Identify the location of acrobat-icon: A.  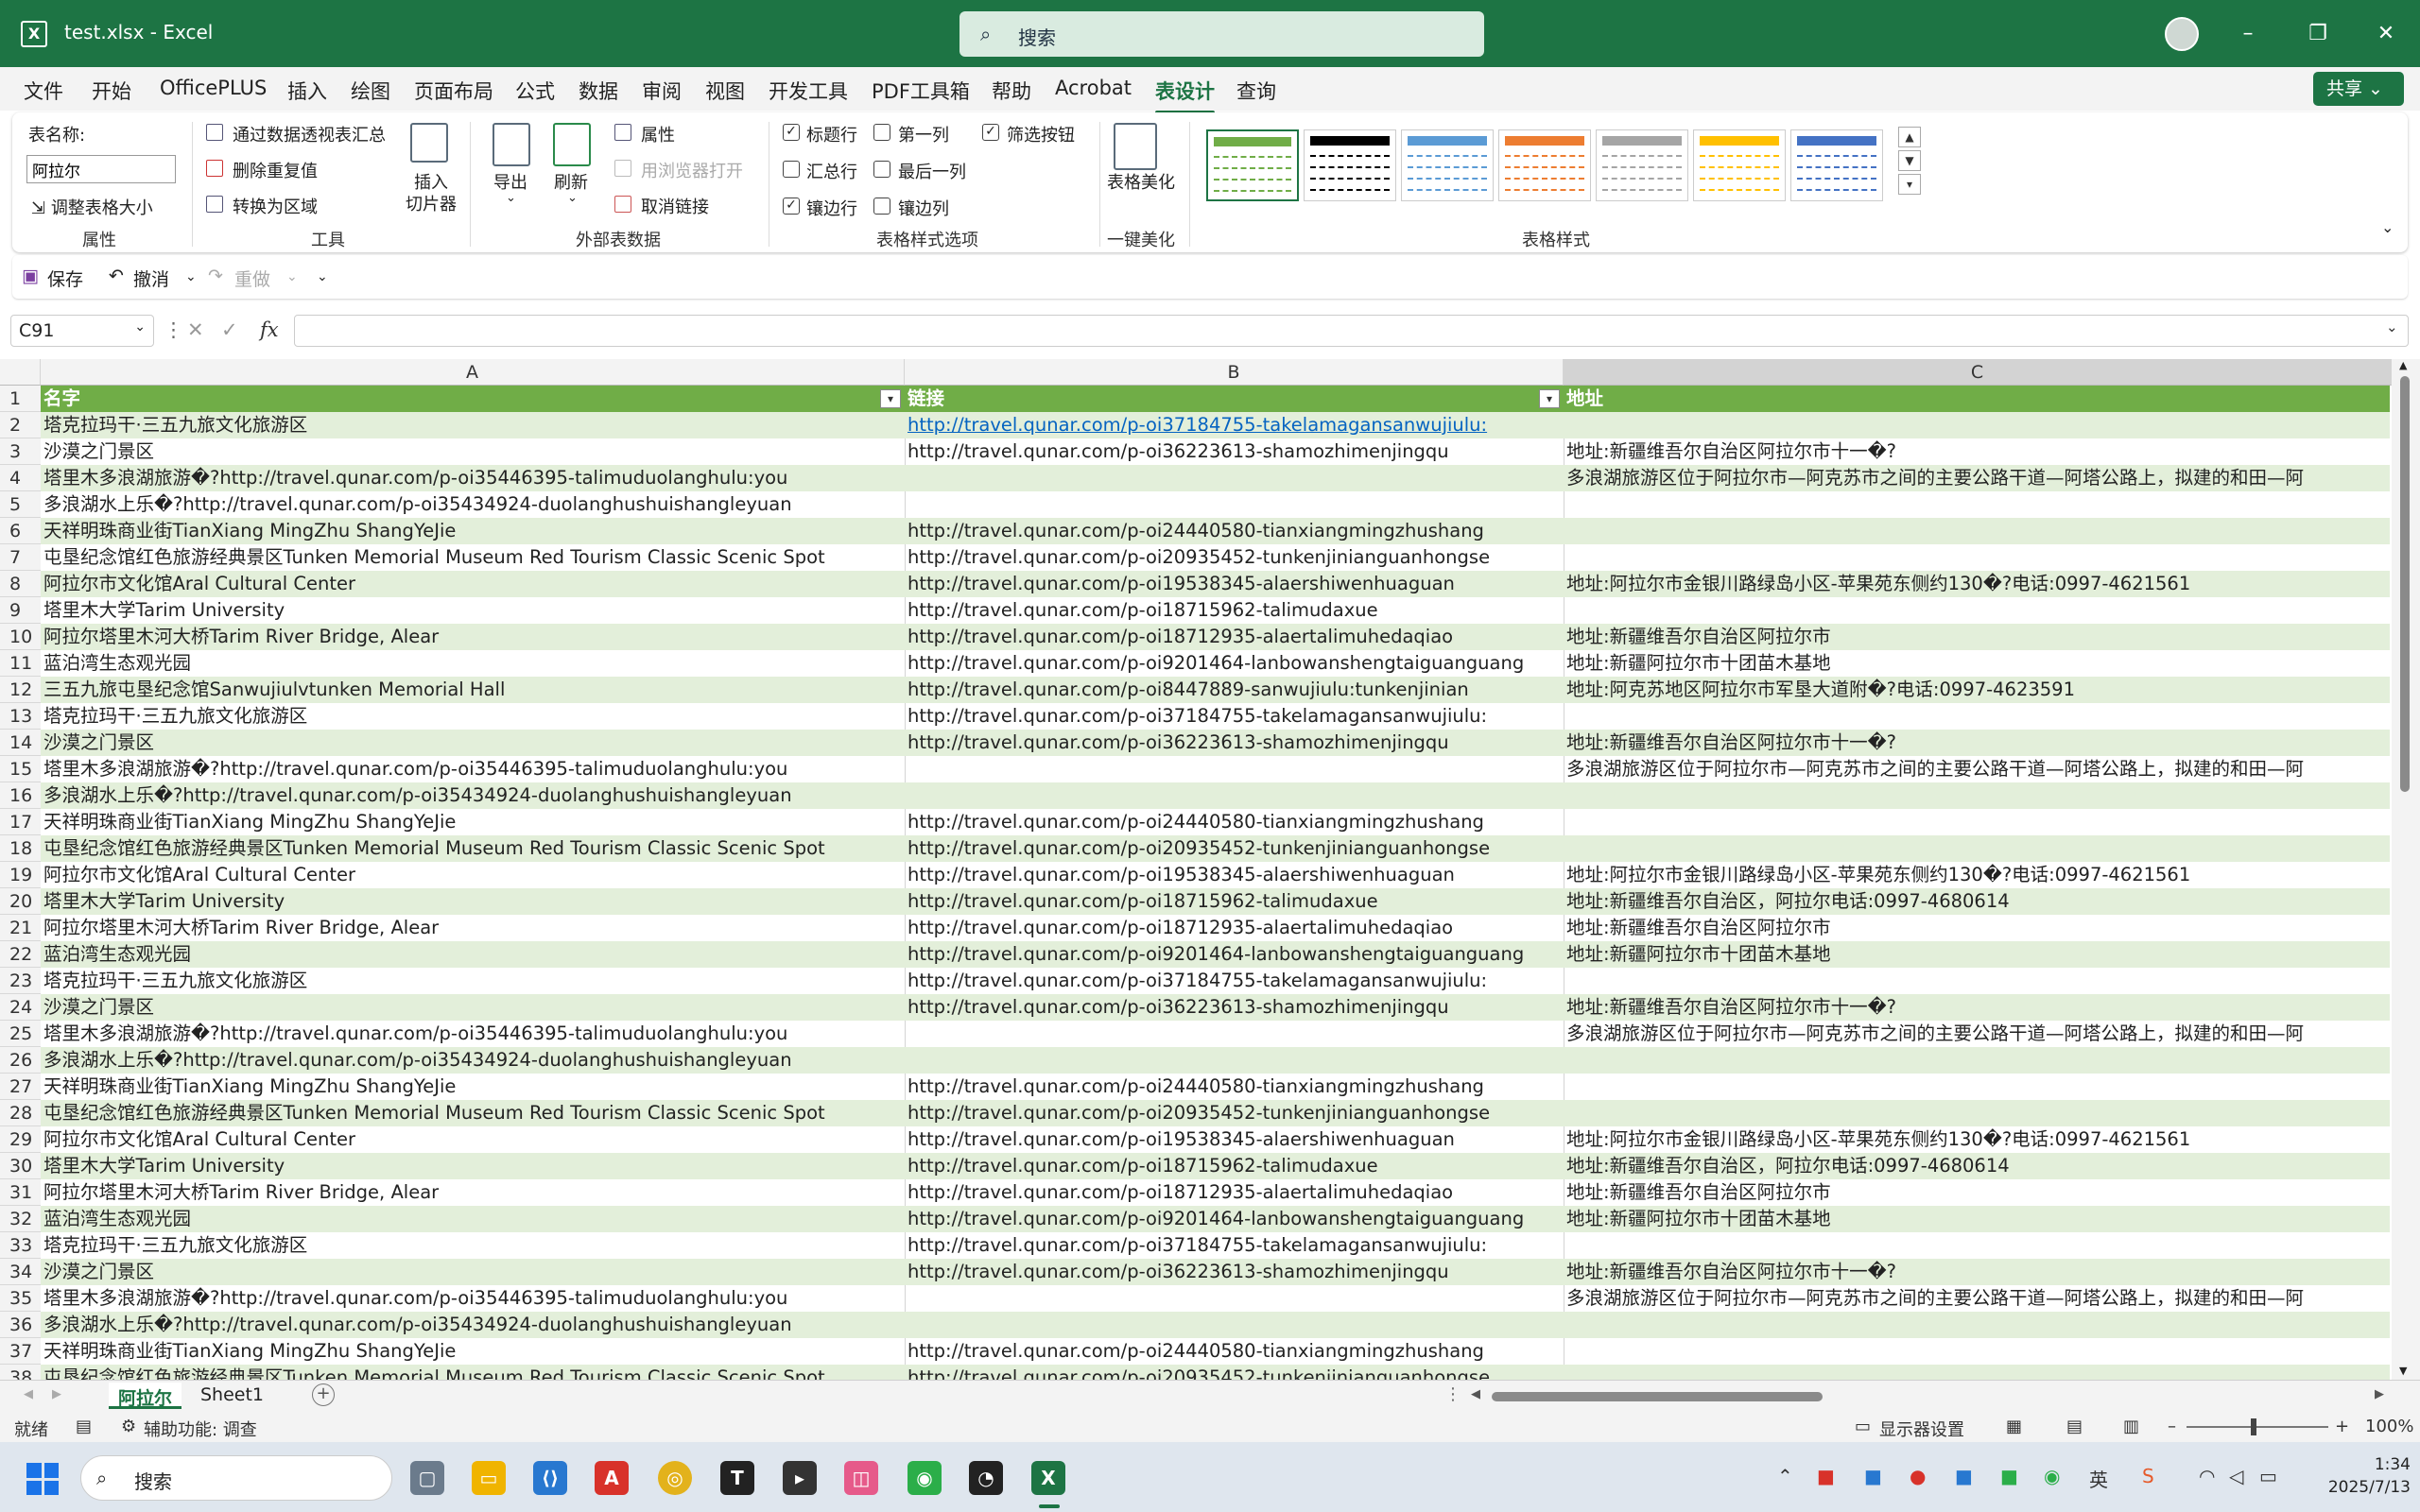
(612, 1478).